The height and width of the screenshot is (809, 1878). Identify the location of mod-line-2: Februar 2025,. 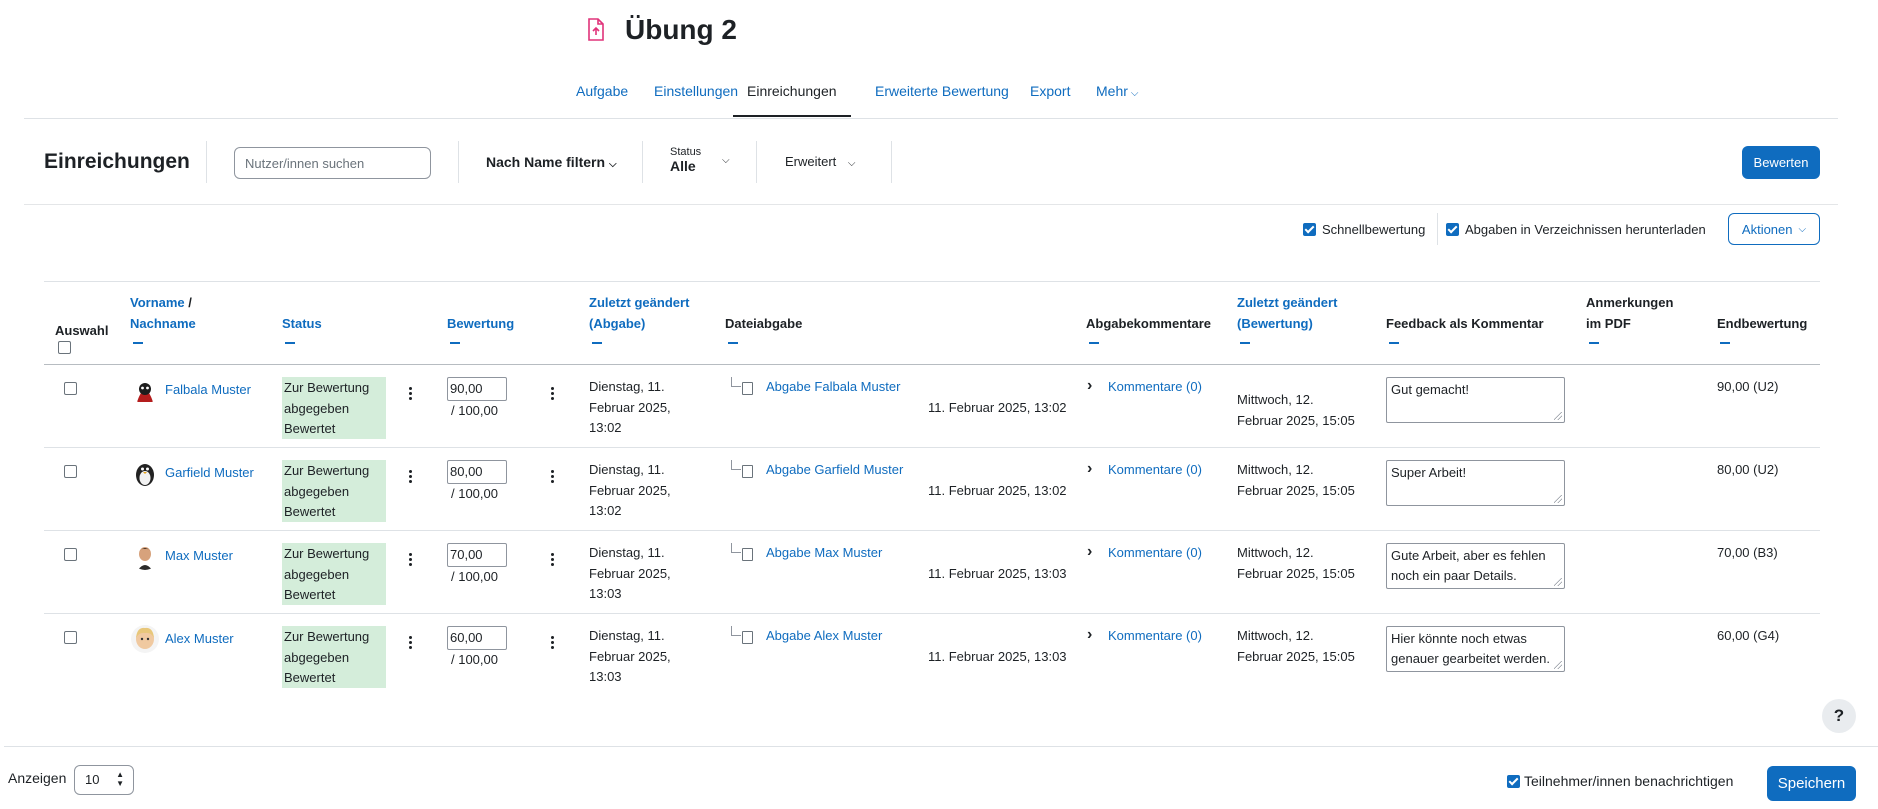
(630, 656).